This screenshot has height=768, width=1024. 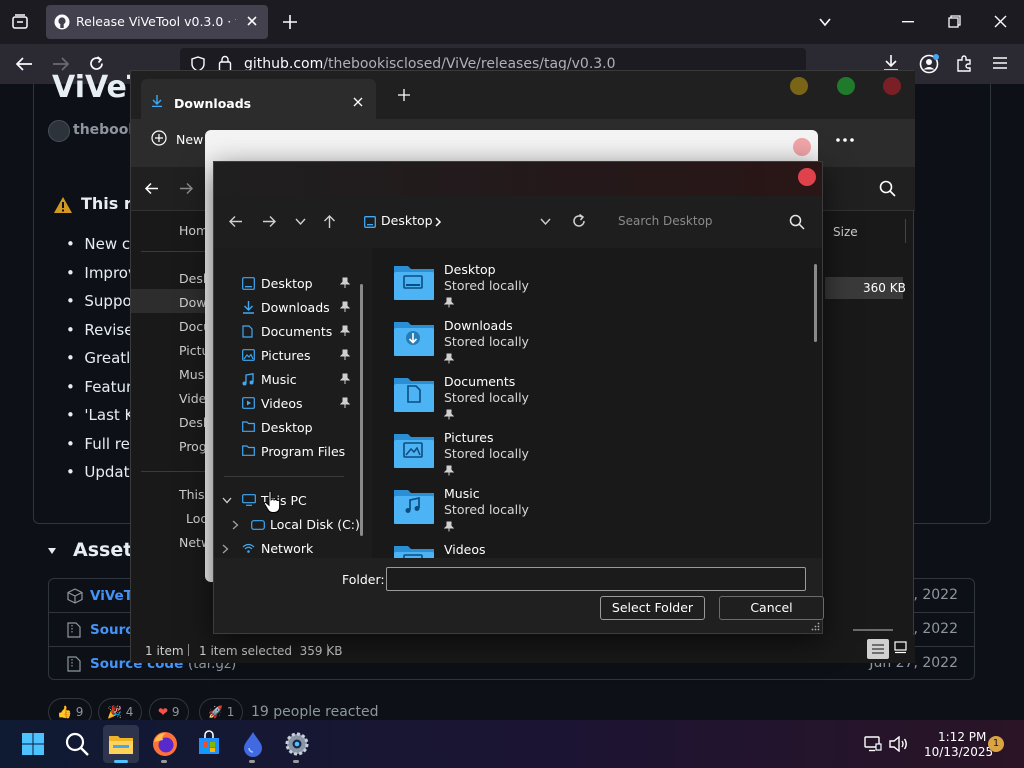 What do you see at coordinates (165, 744) in the screenshot?
I see `firefox-icon` at bounding box center [165, 744].